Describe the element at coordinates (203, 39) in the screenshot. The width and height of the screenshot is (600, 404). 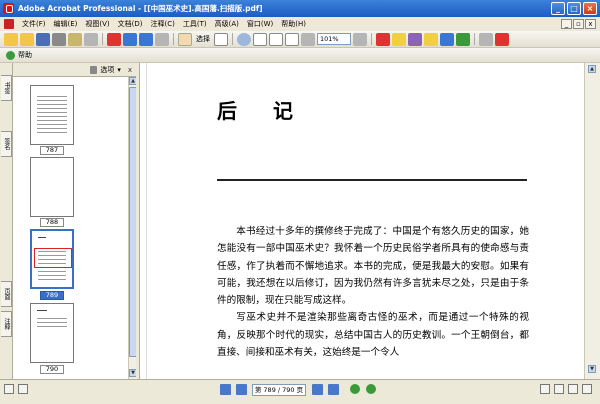
I see `select-tool-label: 选择` at that location.